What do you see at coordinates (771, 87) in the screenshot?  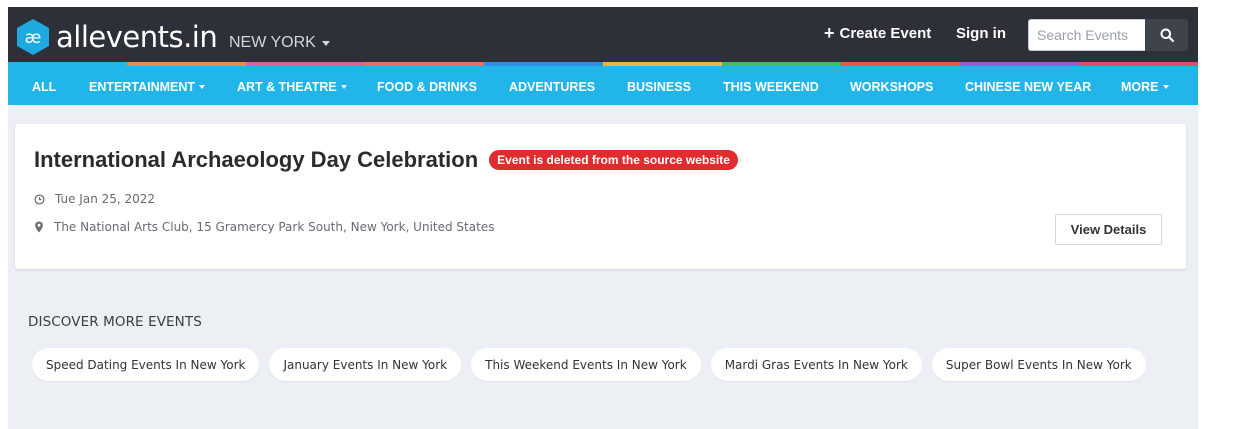 I see `nav-item-this-weekend: THIS WEEKEND` at bounding box center [771, 87].